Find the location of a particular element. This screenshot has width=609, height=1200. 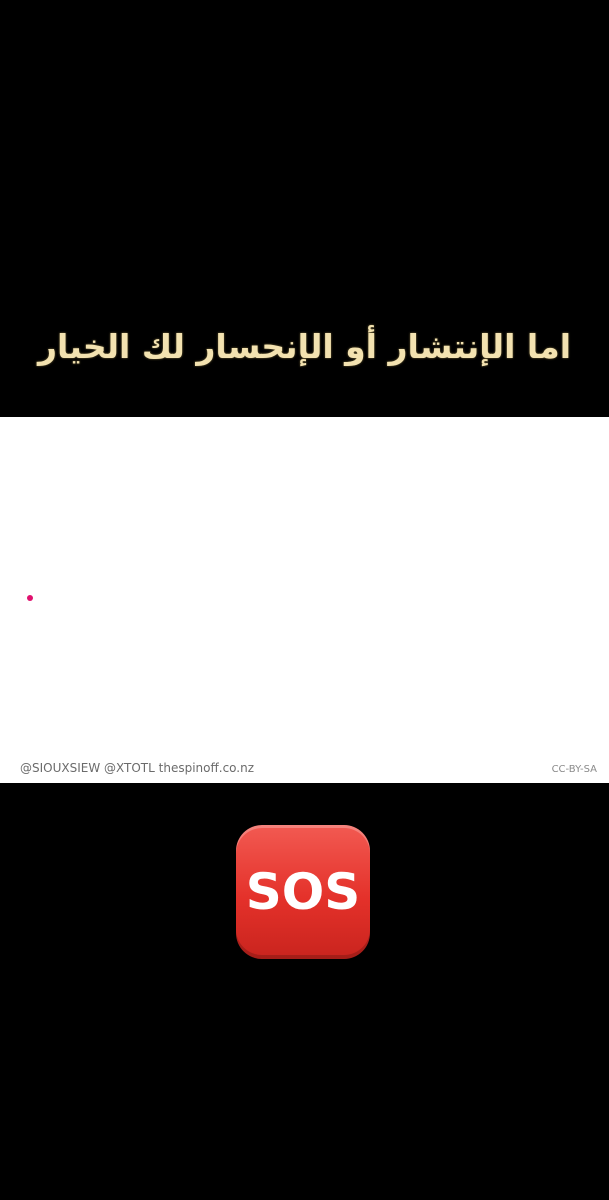

sos-button-icon: SOS is located at coordinates (303, 892).